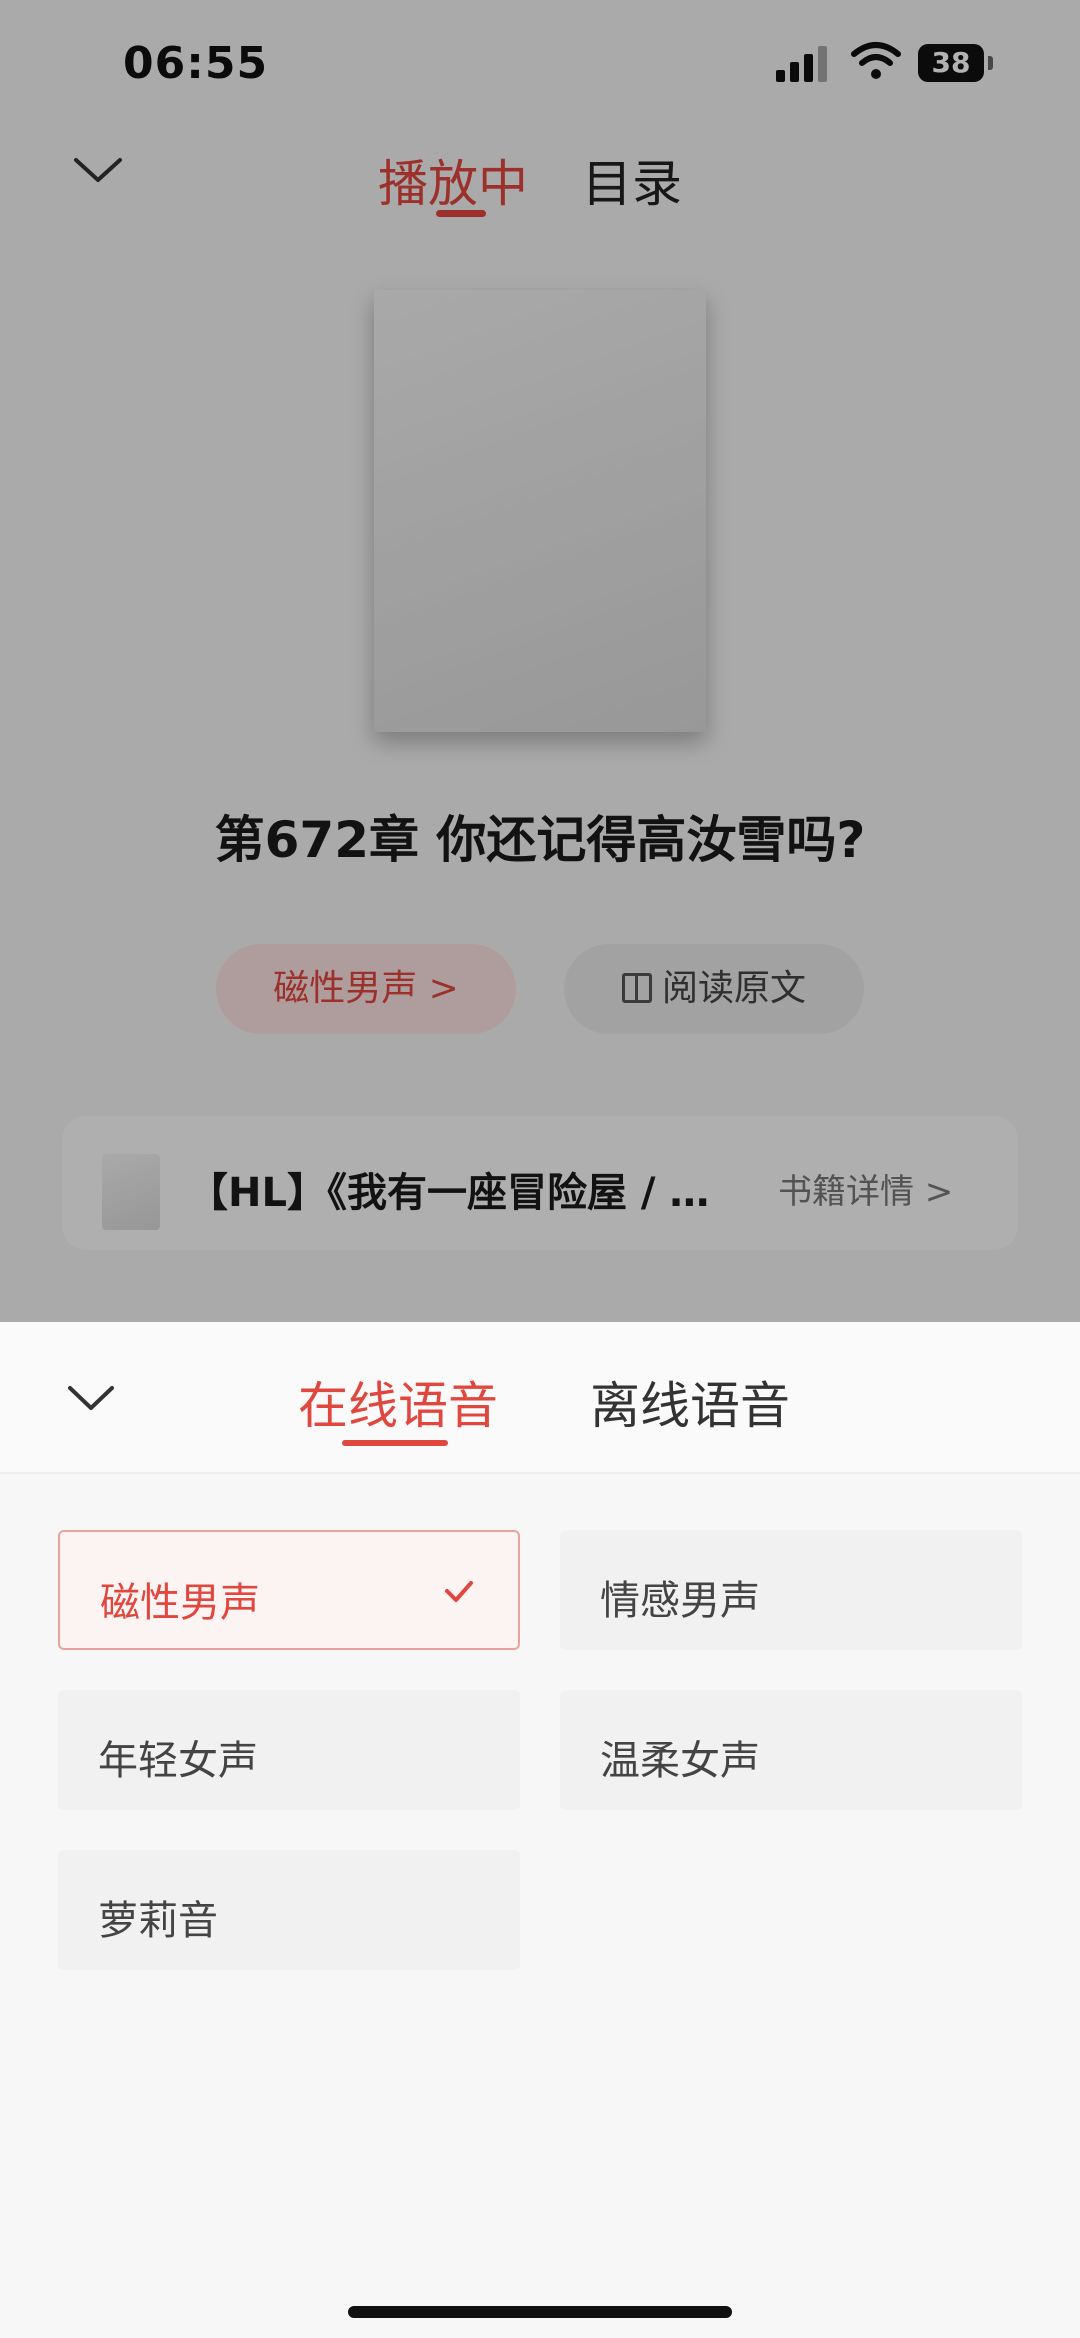 This screenshot has width=1080, height=2338. I want to click on voice-option-label: 年轻女声, so click(178, 1761).